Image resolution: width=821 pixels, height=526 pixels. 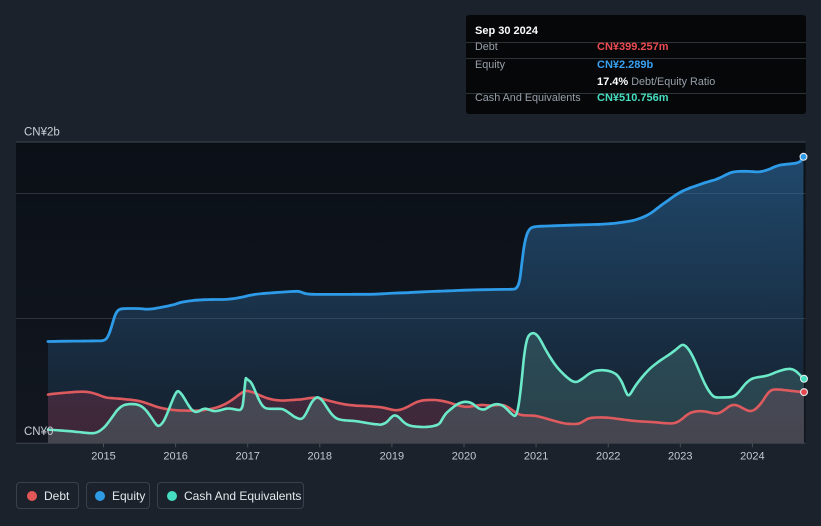 What do you see at coordinates (175, 457) in the screenshot?
I see `svg-text: 2016` at bounding box center [175, 457].